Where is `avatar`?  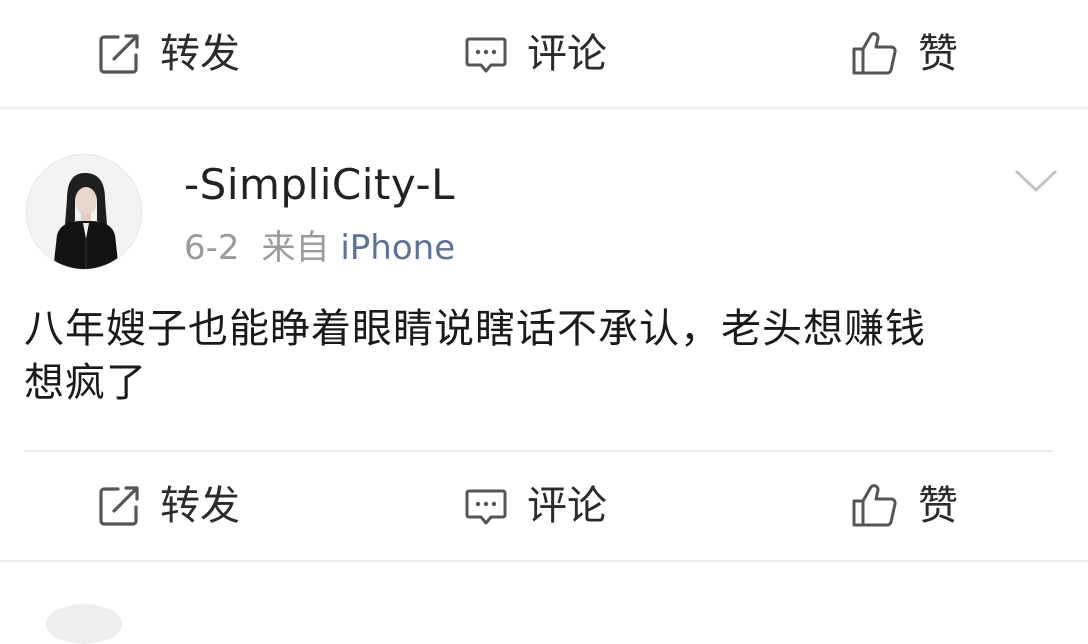
avatar is located at coordinates (84, 212).